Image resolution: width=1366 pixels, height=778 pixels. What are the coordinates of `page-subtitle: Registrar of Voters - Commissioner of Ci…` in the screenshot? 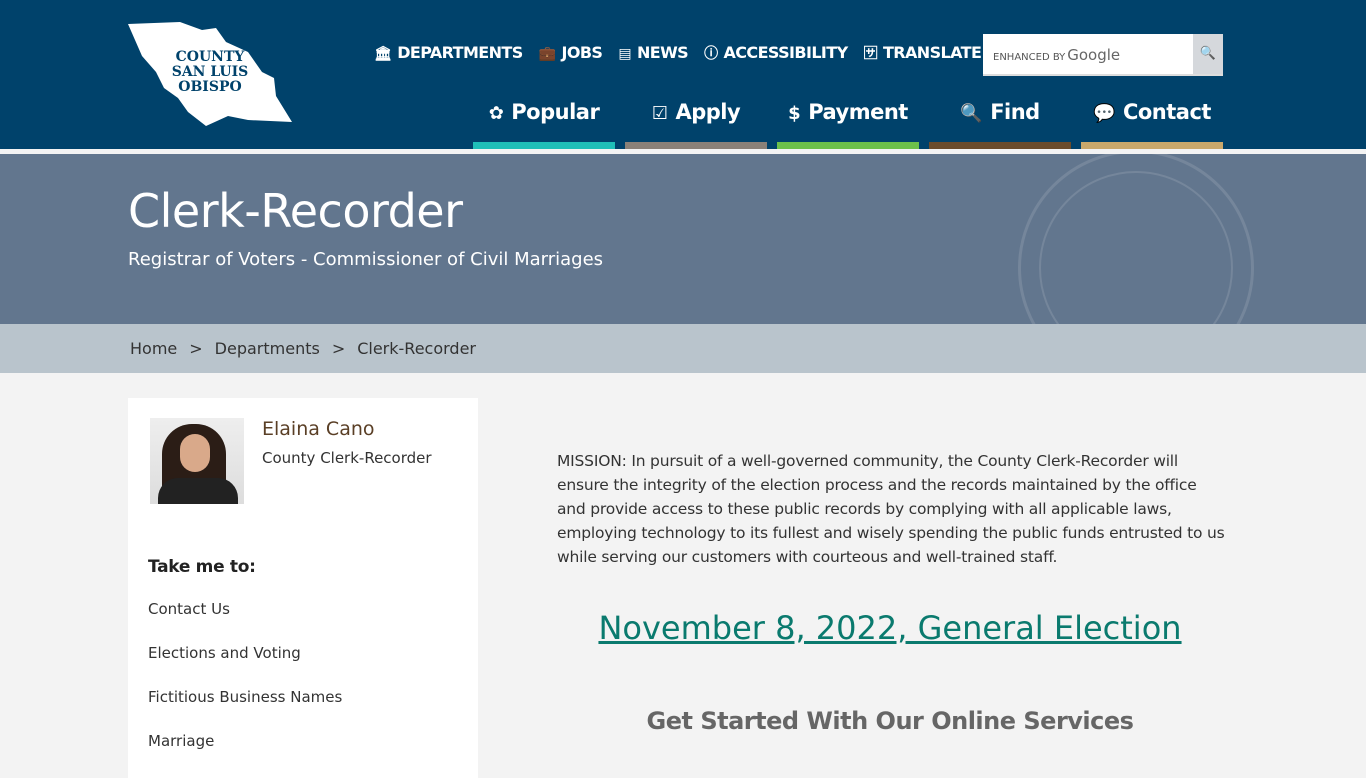 It's located at (366, 259).